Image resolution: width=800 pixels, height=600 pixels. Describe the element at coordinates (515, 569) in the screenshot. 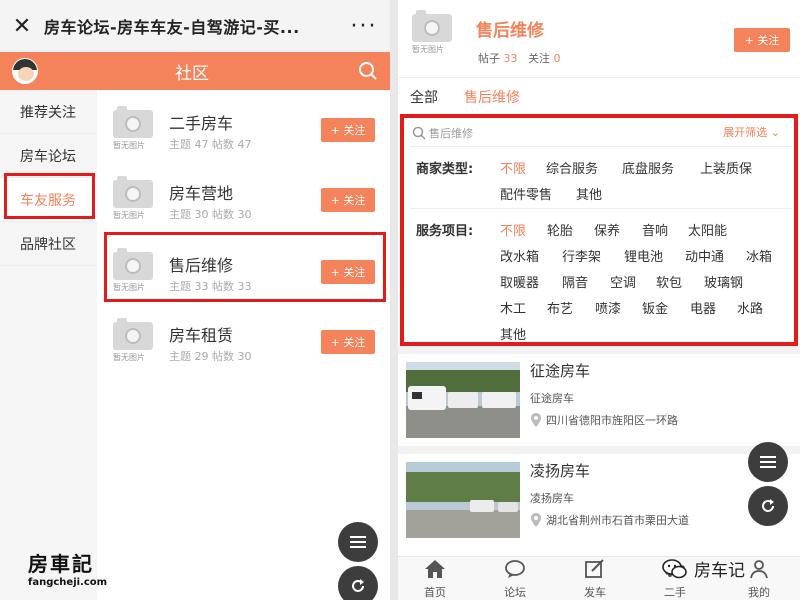

I see `chat-icon` at that location.